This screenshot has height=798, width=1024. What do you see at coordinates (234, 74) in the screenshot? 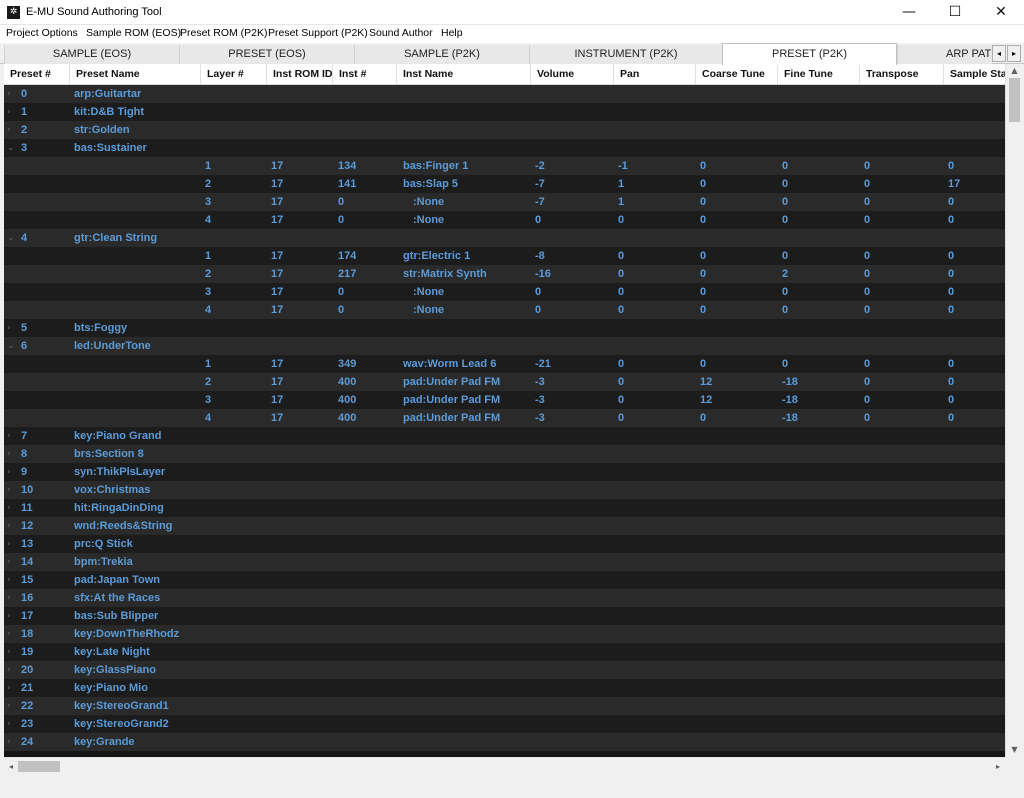
I see `column-header-layer-number: Layer #` at bounding box center [234, 74].